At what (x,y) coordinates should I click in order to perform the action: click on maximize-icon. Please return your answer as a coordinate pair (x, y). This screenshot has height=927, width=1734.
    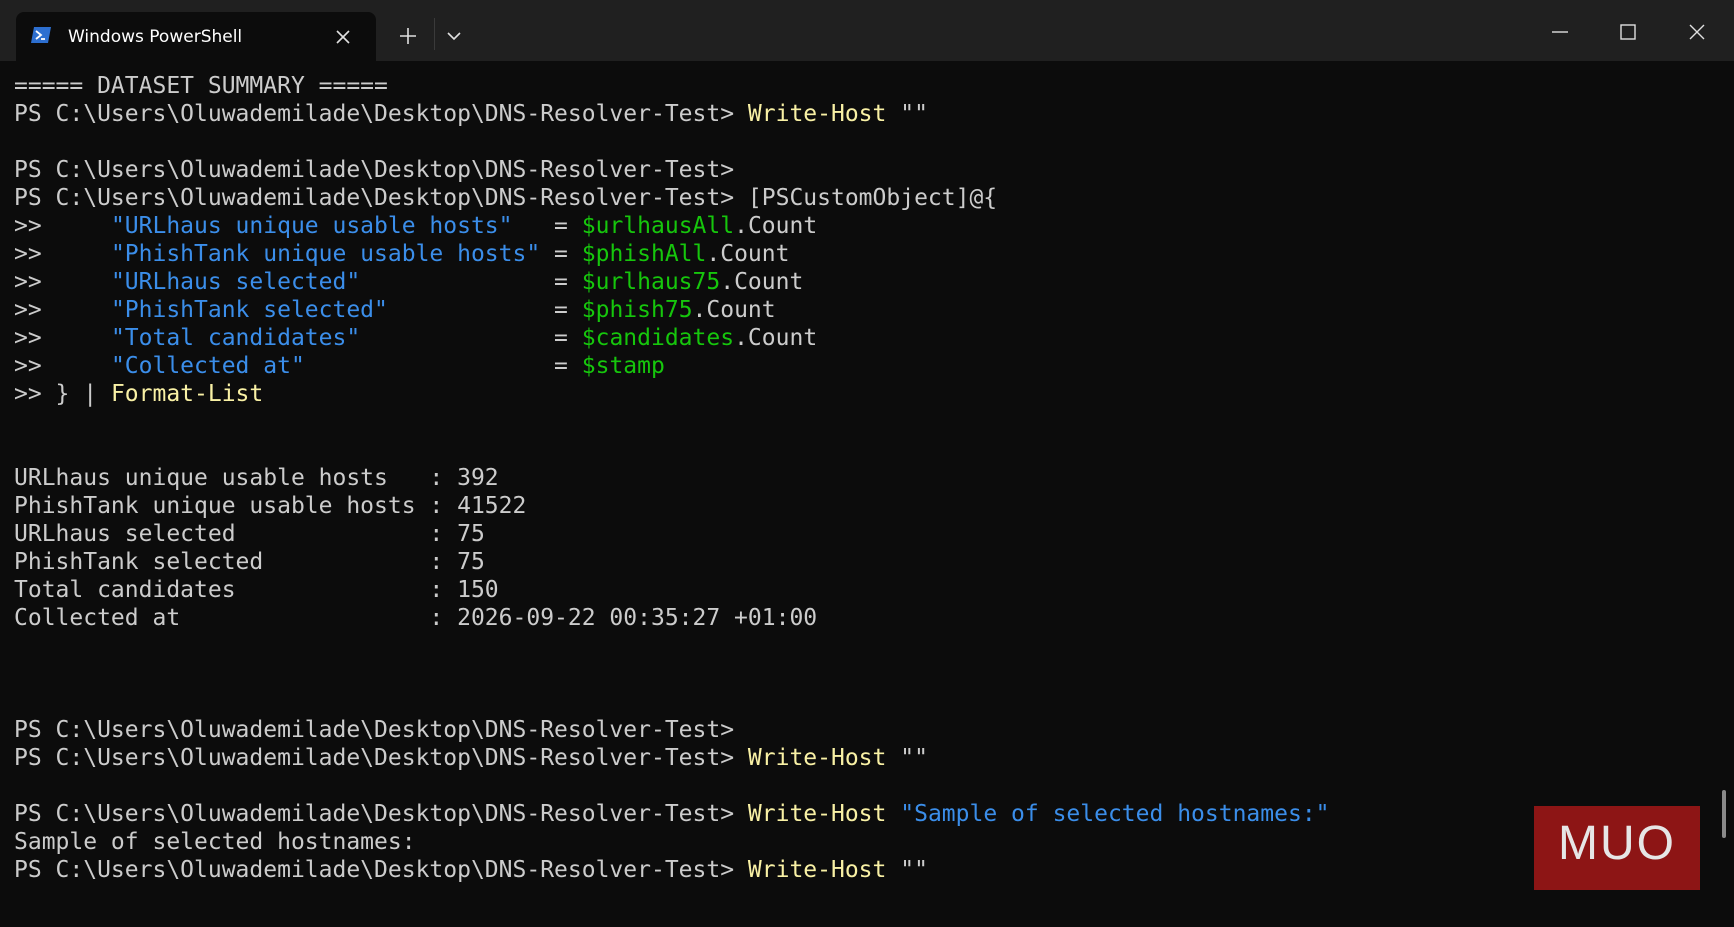
    Looking at the image, I should click on (1628, 32).